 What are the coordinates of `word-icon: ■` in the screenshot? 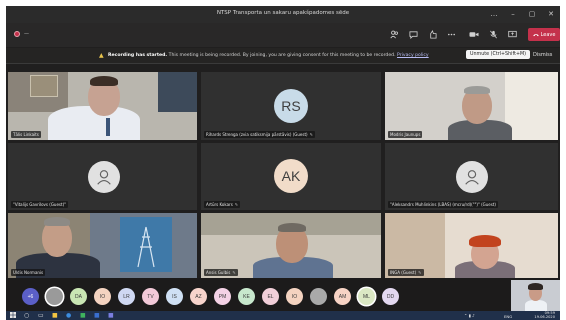 It's located at (97, 315).